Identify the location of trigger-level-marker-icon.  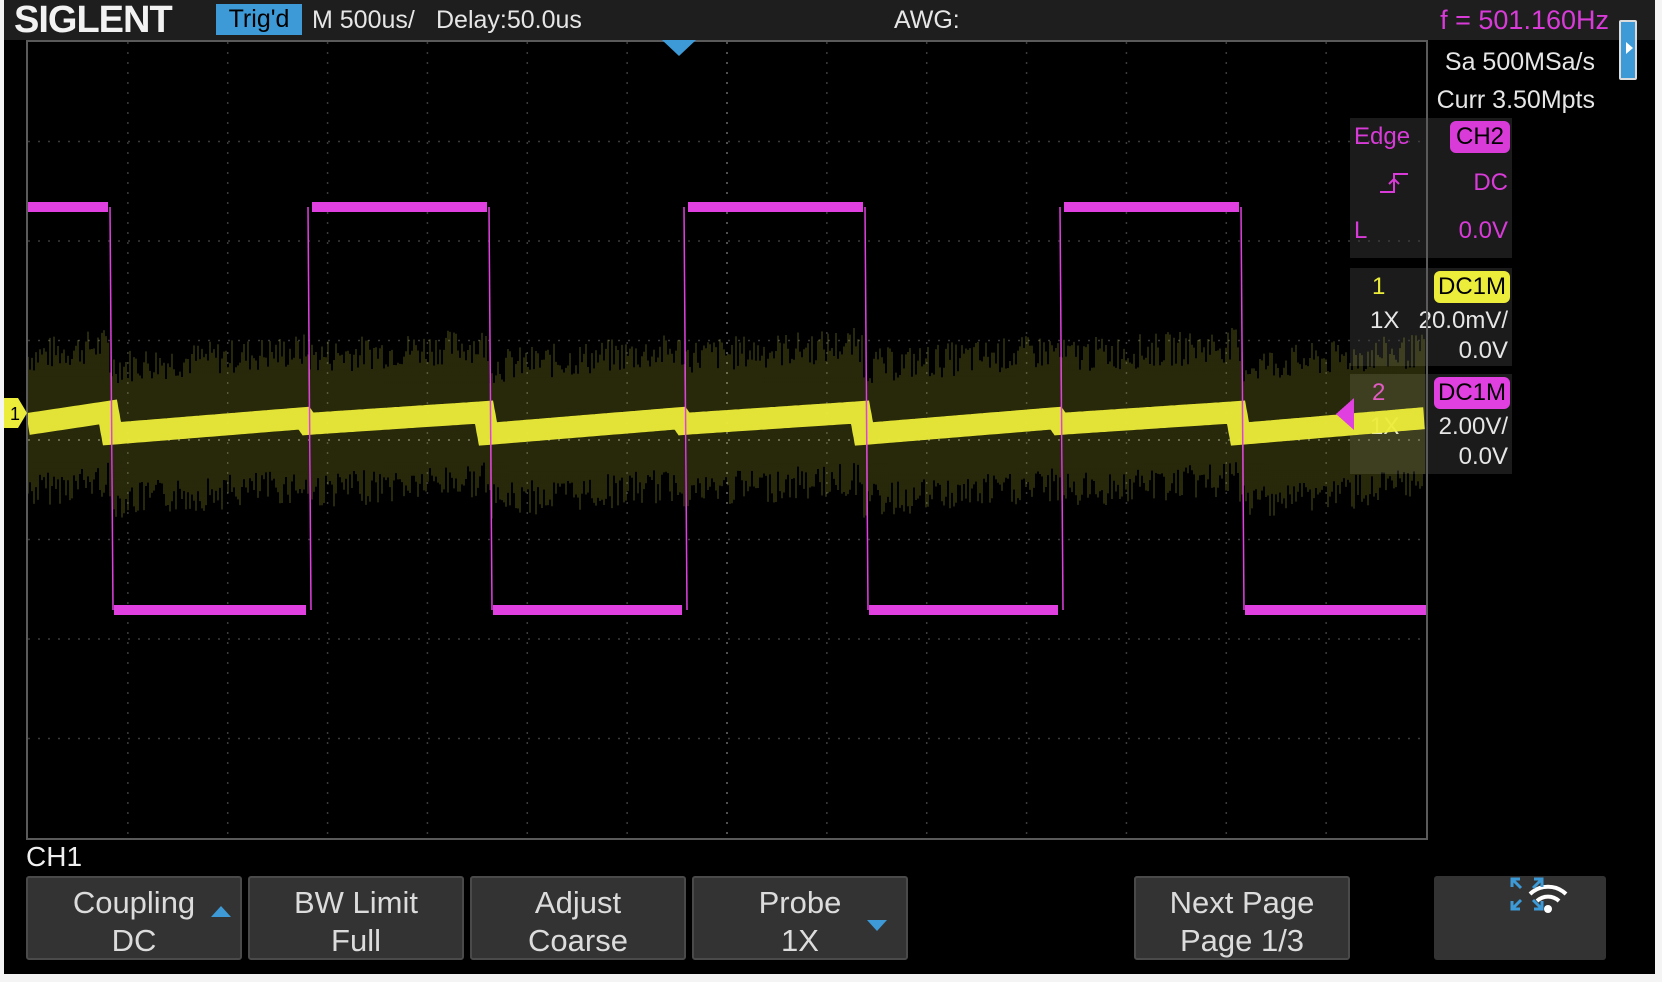
(1344, 414).